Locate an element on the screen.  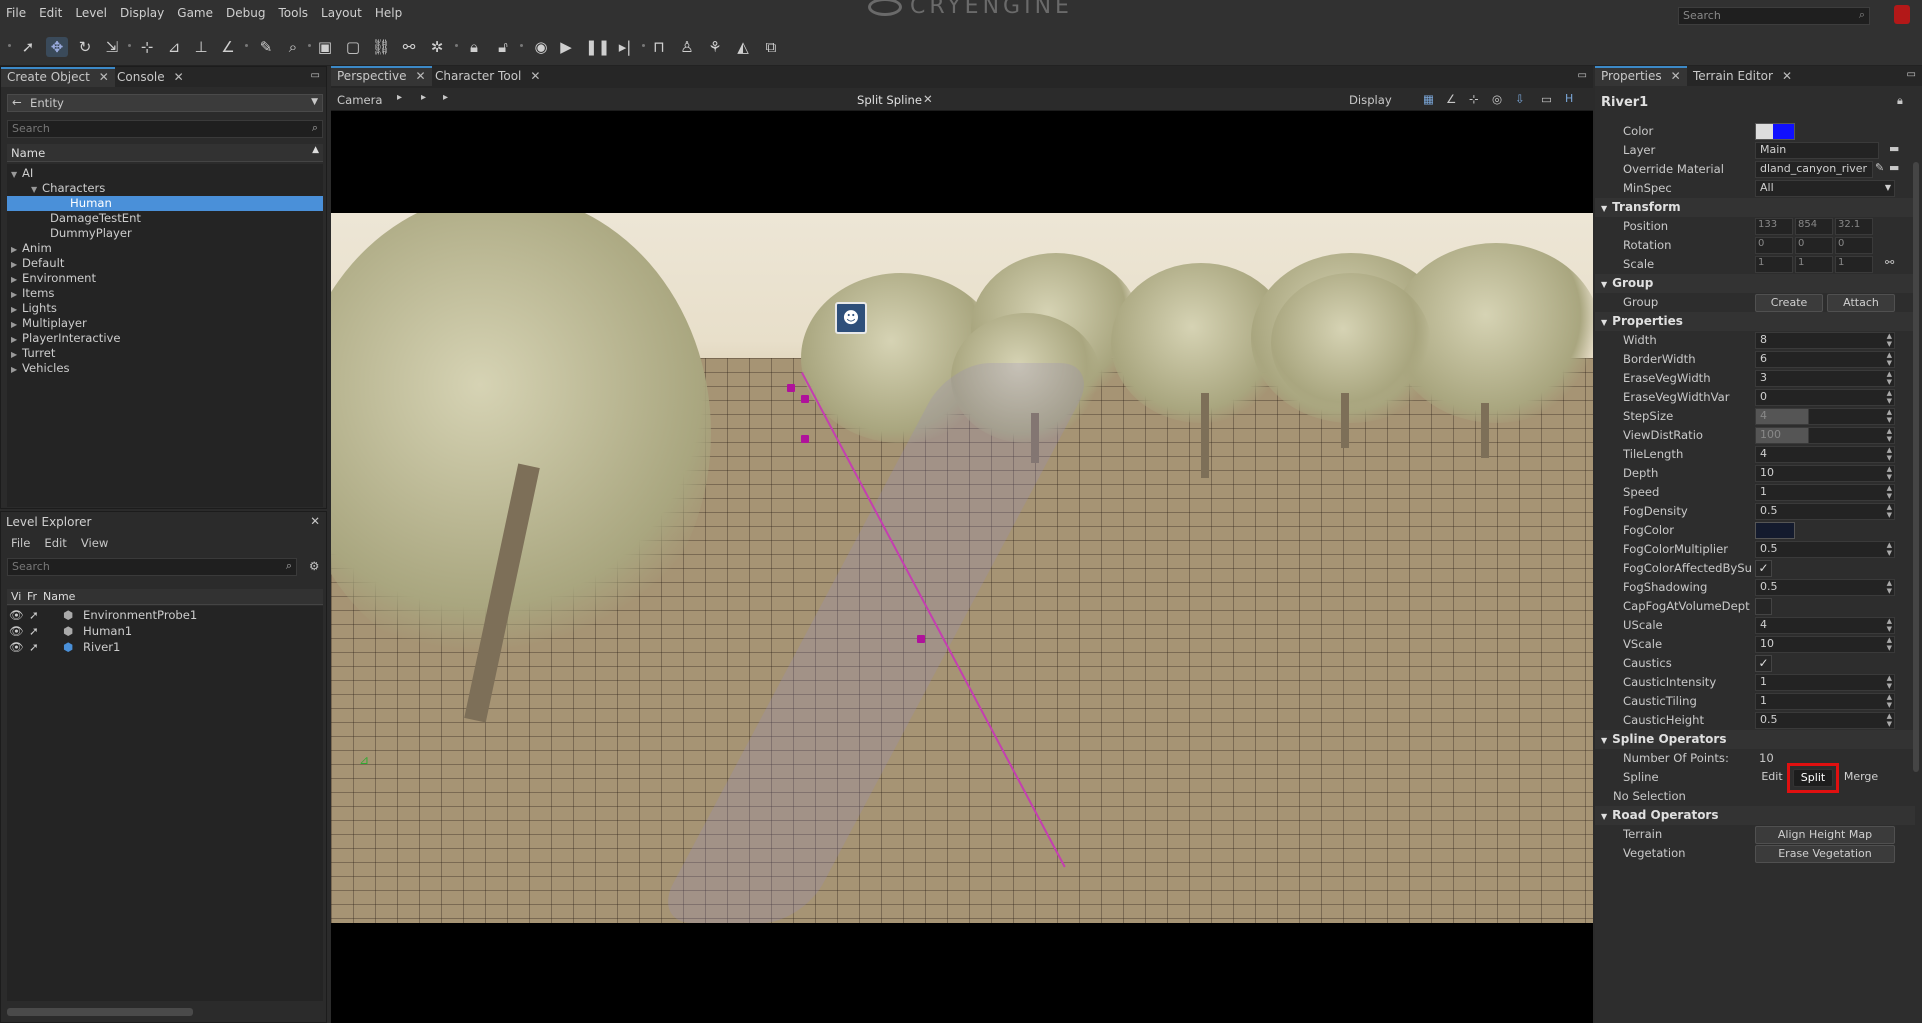
camera-speed-icon: ◎ is located at coordinates (1497, 99).